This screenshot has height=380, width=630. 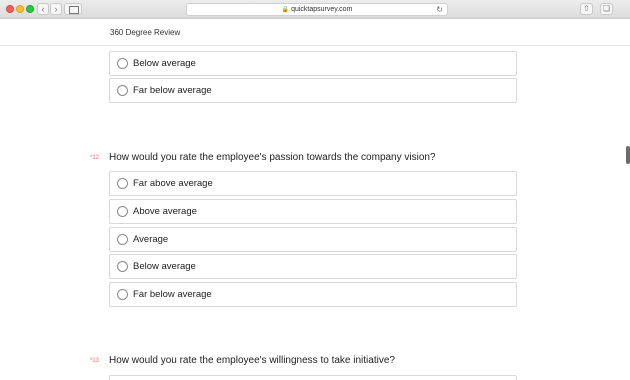 I want to click on browser-toolbar: ‹ › 🔒 quicktapsurvey.com ↻ ⇧ ❏, so click(x=315, y=9).